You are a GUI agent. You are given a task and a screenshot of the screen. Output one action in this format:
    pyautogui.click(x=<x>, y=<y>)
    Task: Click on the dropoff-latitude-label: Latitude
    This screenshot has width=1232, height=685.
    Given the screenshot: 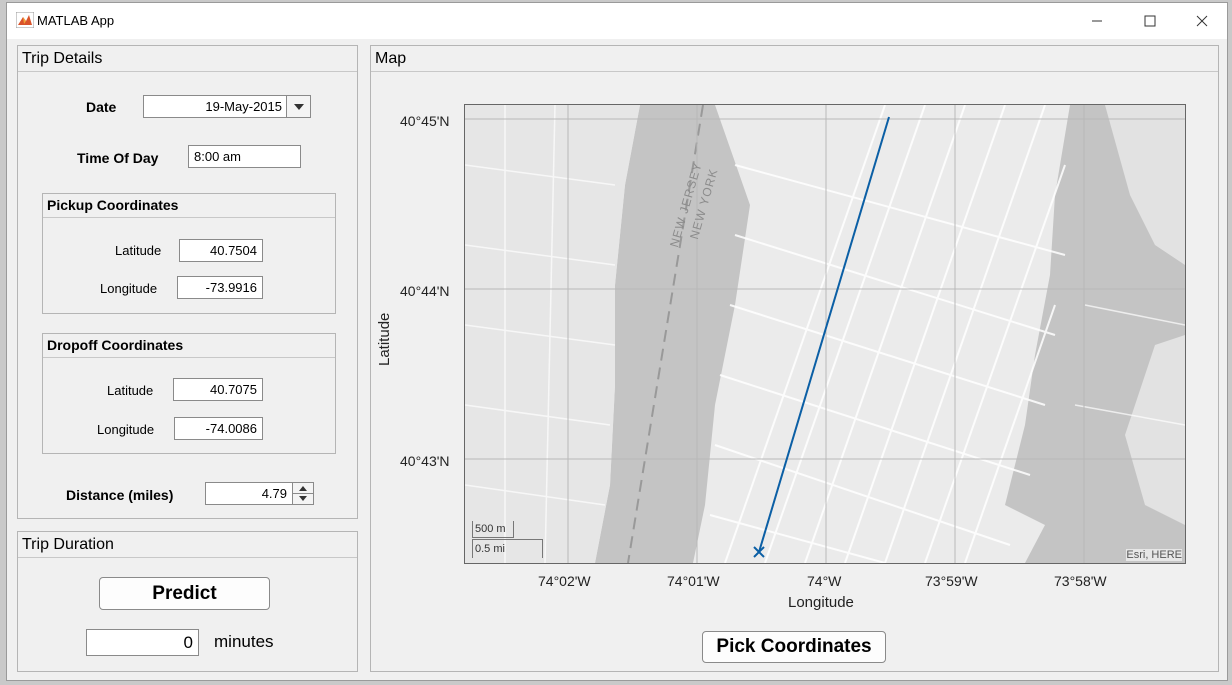 What is the action you would take?
    pyautogui.click(x=130, y=390)
    